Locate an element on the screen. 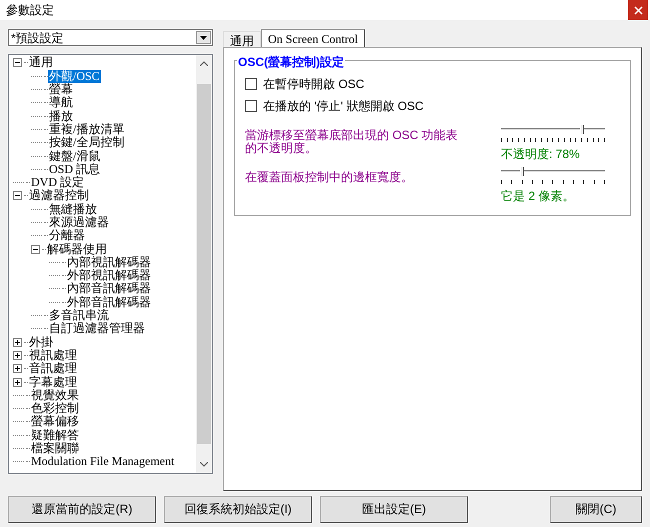 The image size is (650, 527). tree-item: 按鍵/全局控制 is located at coordinates (87, 143).